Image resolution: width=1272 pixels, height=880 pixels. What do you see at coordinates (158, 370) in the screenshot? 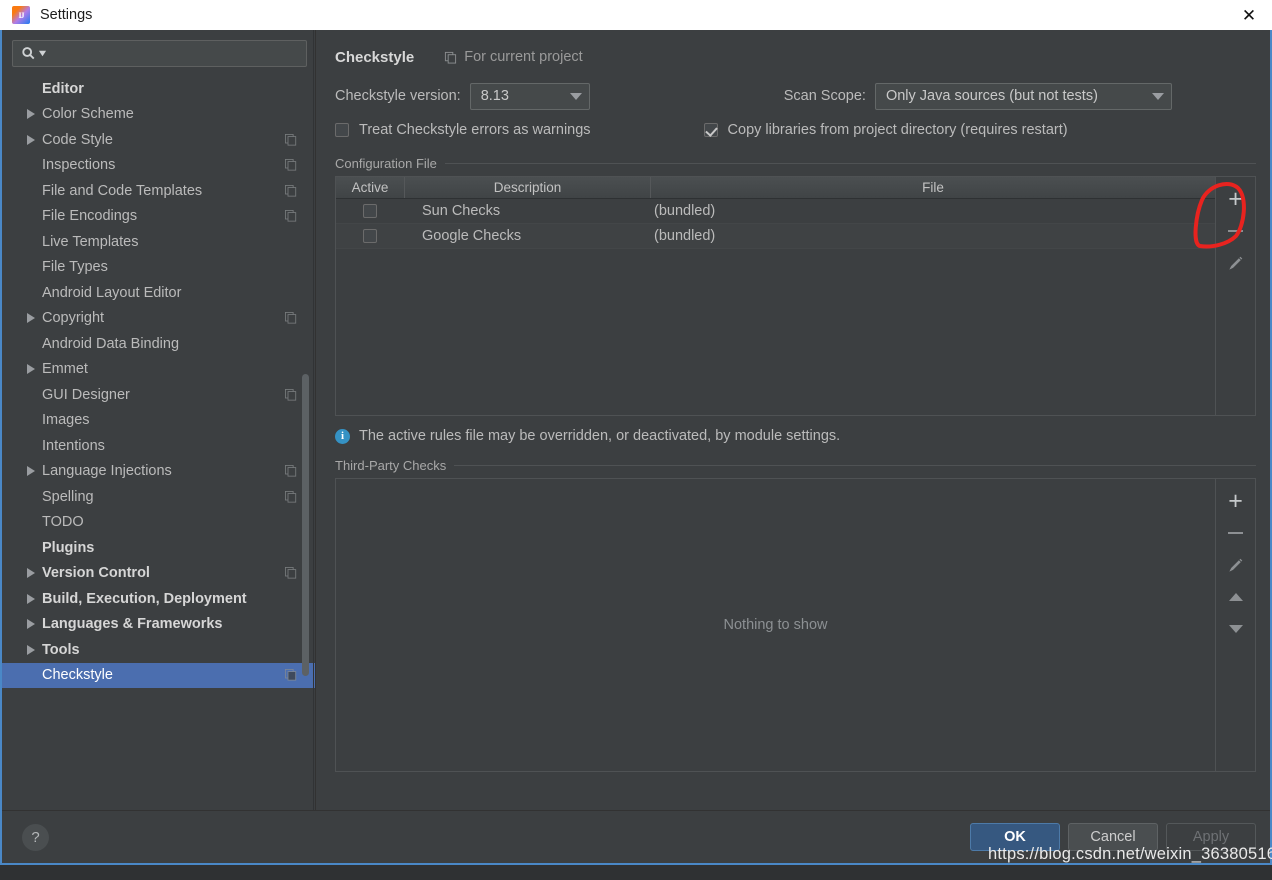
I see `sidebar-item-emmet: Emmet` at bounding box center [158, 370].